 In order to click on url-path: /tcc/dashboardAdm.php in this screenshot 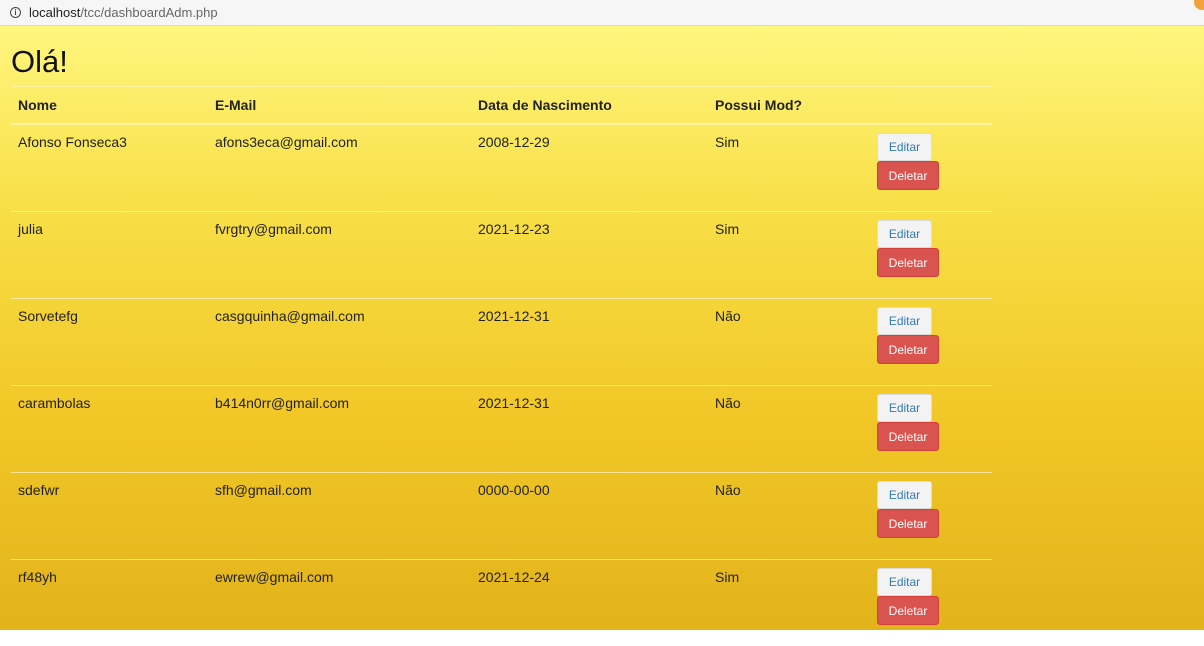, I will do `click(148, 12)`.